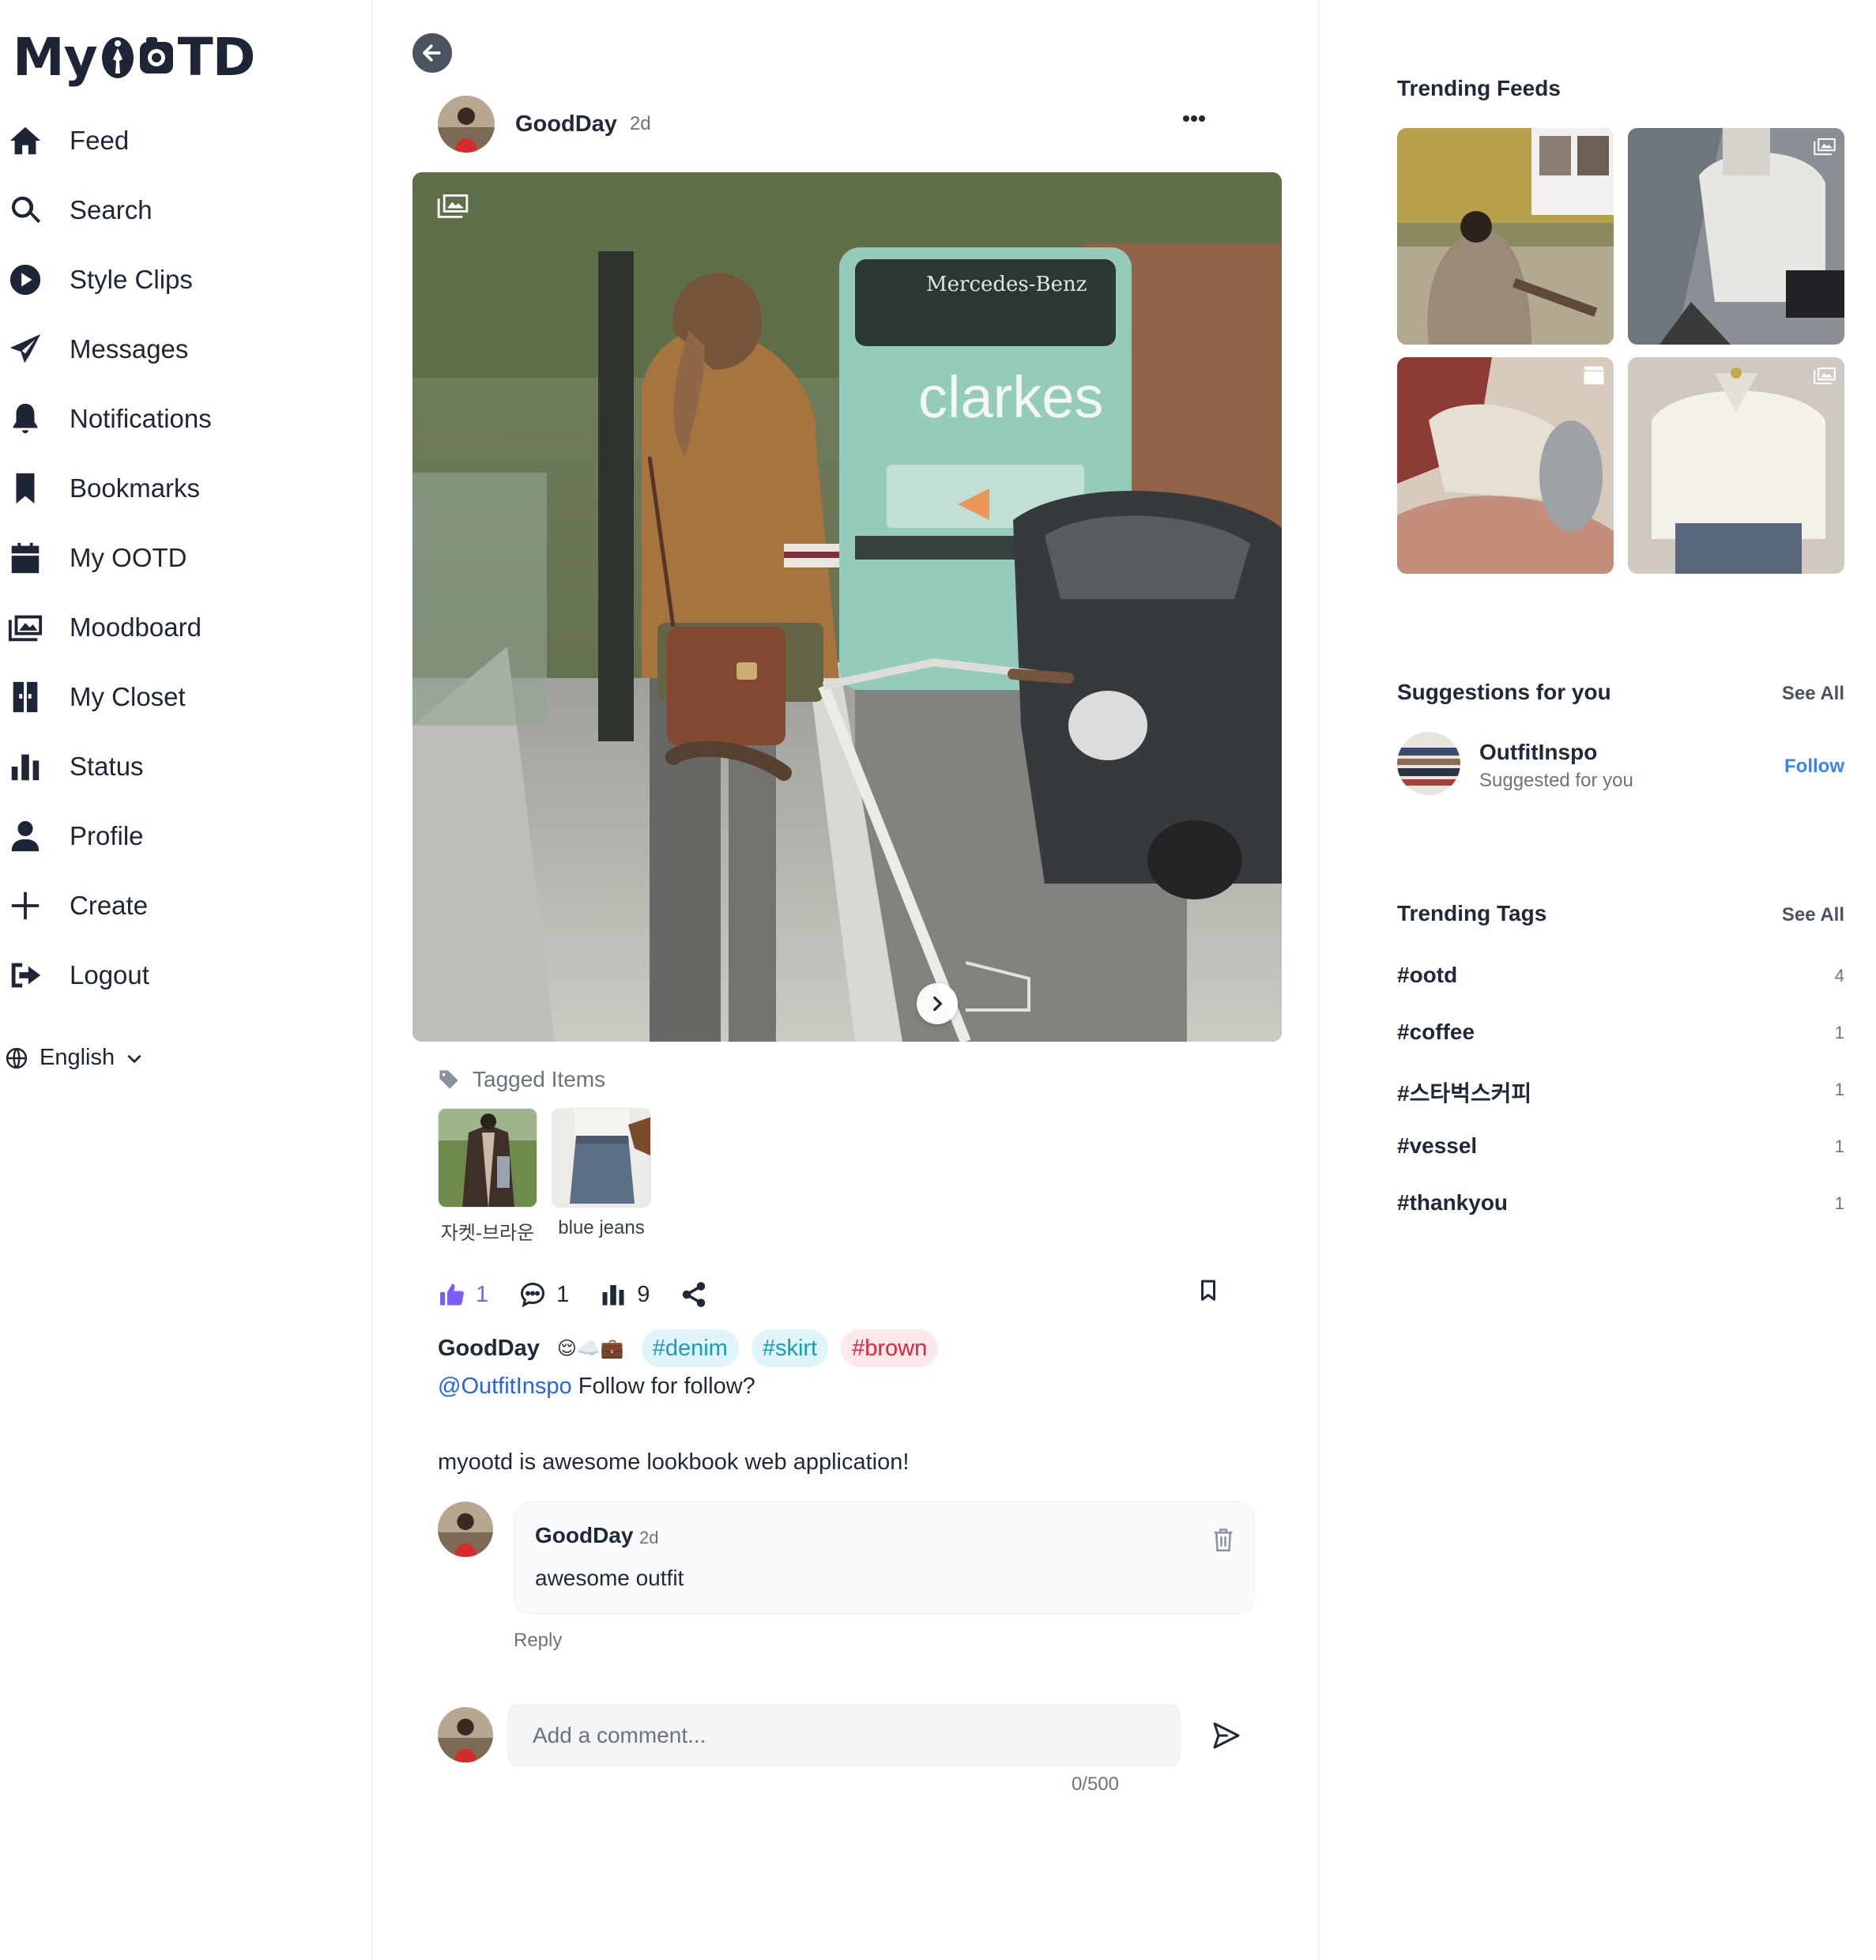  I want to click on post-time: 2d, so click(640, 123).